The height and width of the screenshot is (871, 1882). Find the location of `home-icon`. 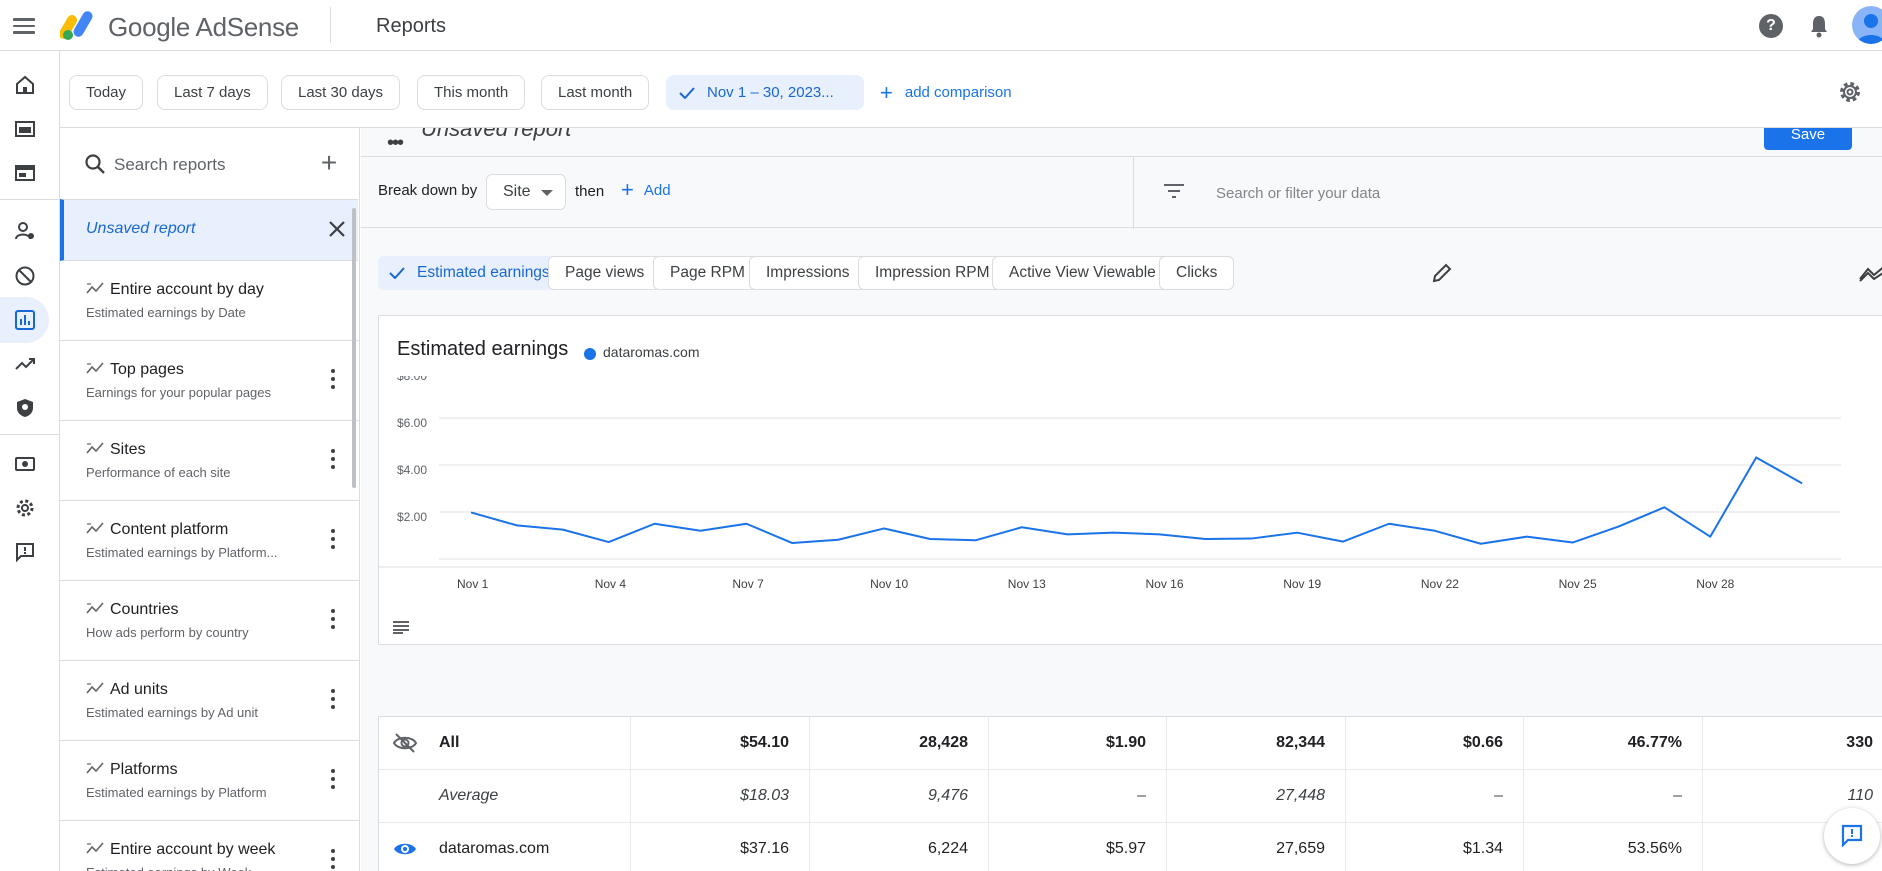

home-icon is located at coordinates (24, 85).